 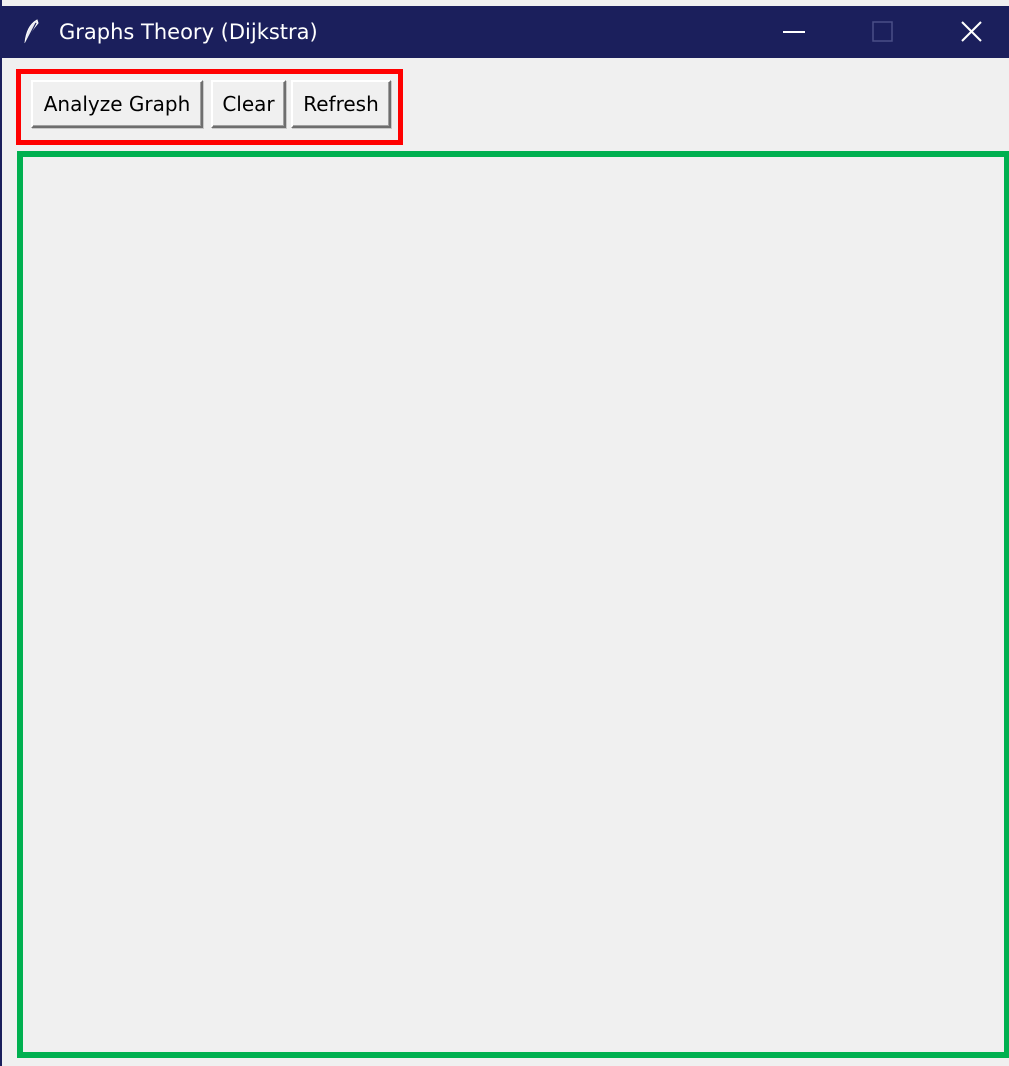 I want to click on minimize-button, so click(x=794, y=32).